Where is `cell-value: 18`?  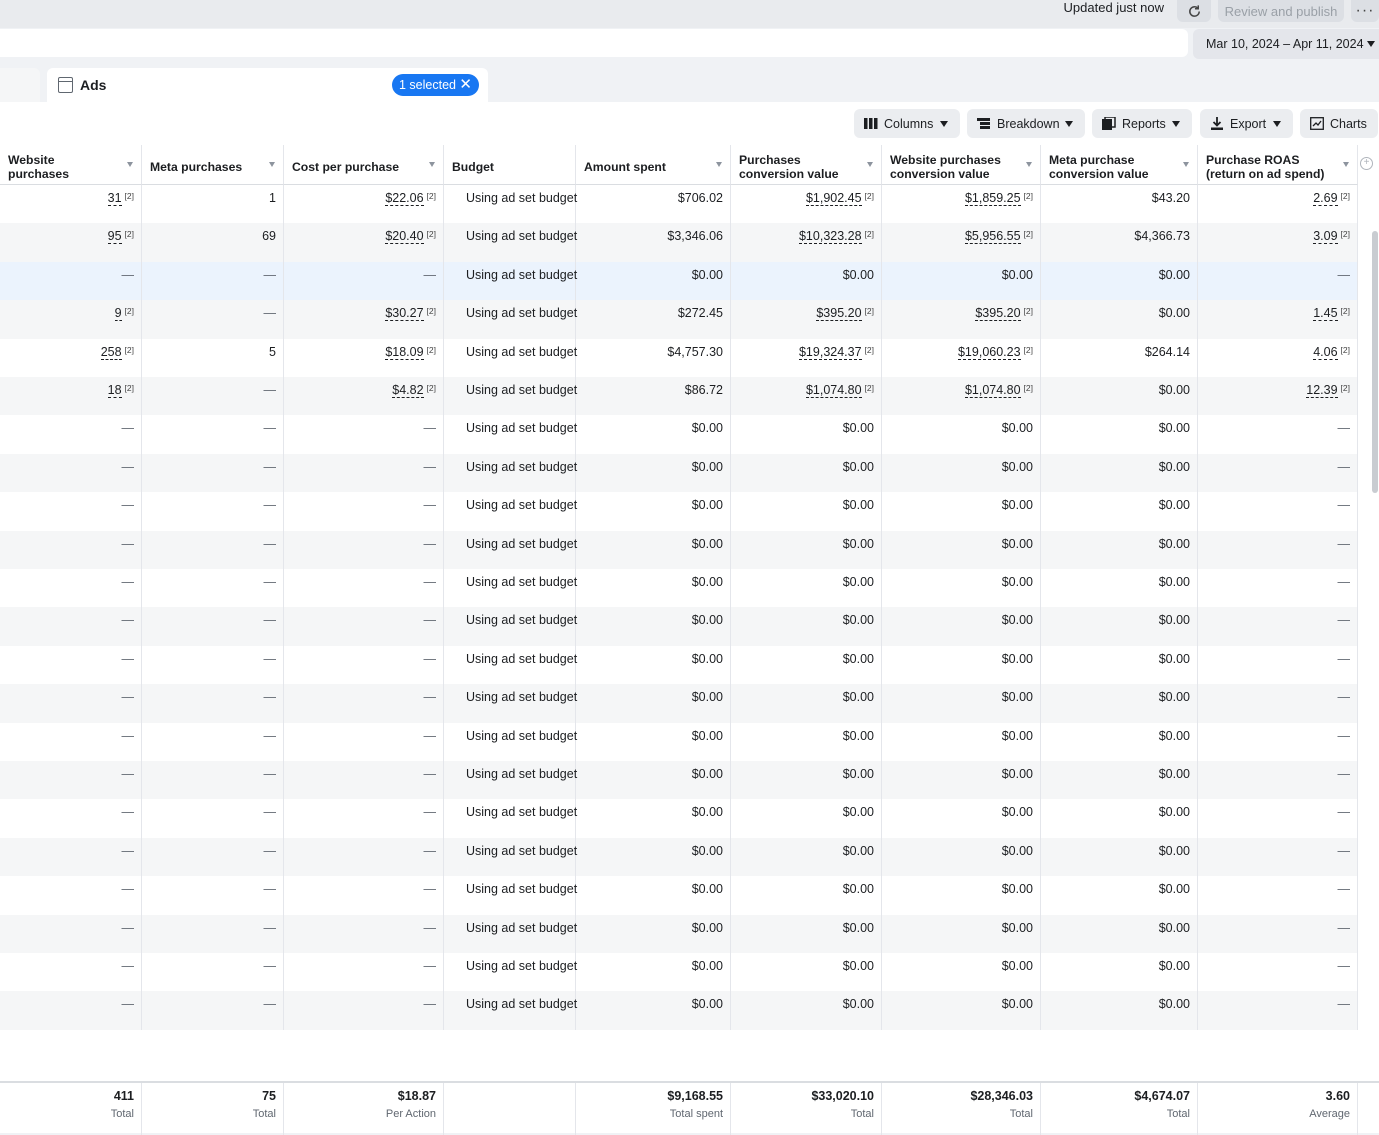
cell-value: 18 is located at coordinates (114, 390).